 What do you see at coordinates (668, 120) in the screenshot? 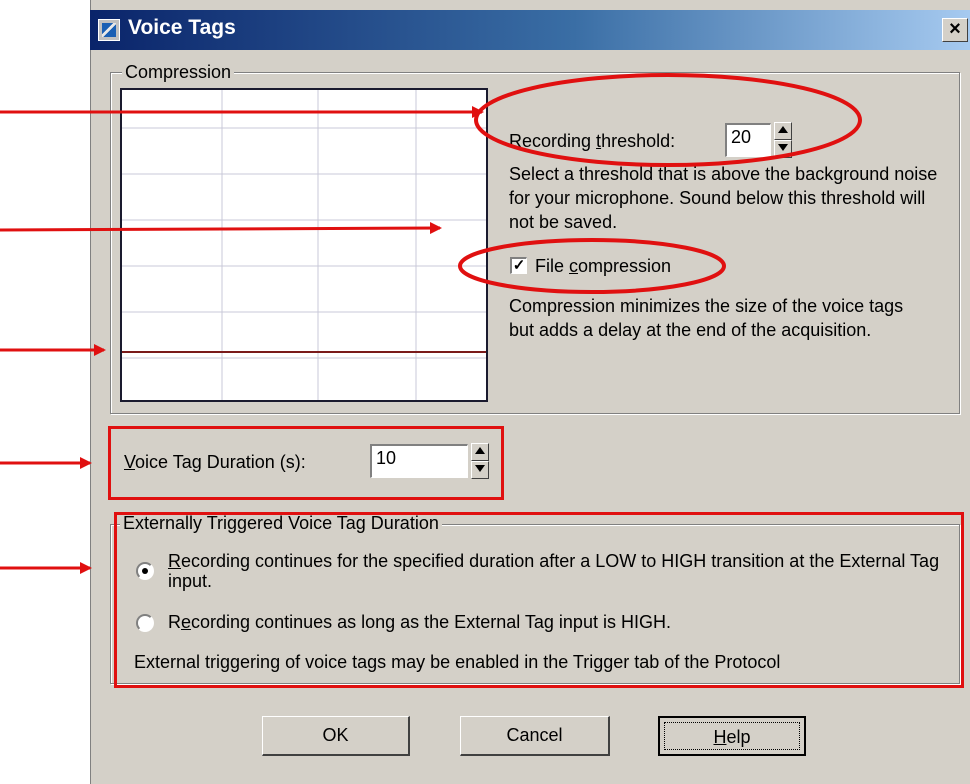
I see `annotation-ellipse-threshold` at bounding box center [668, 120].